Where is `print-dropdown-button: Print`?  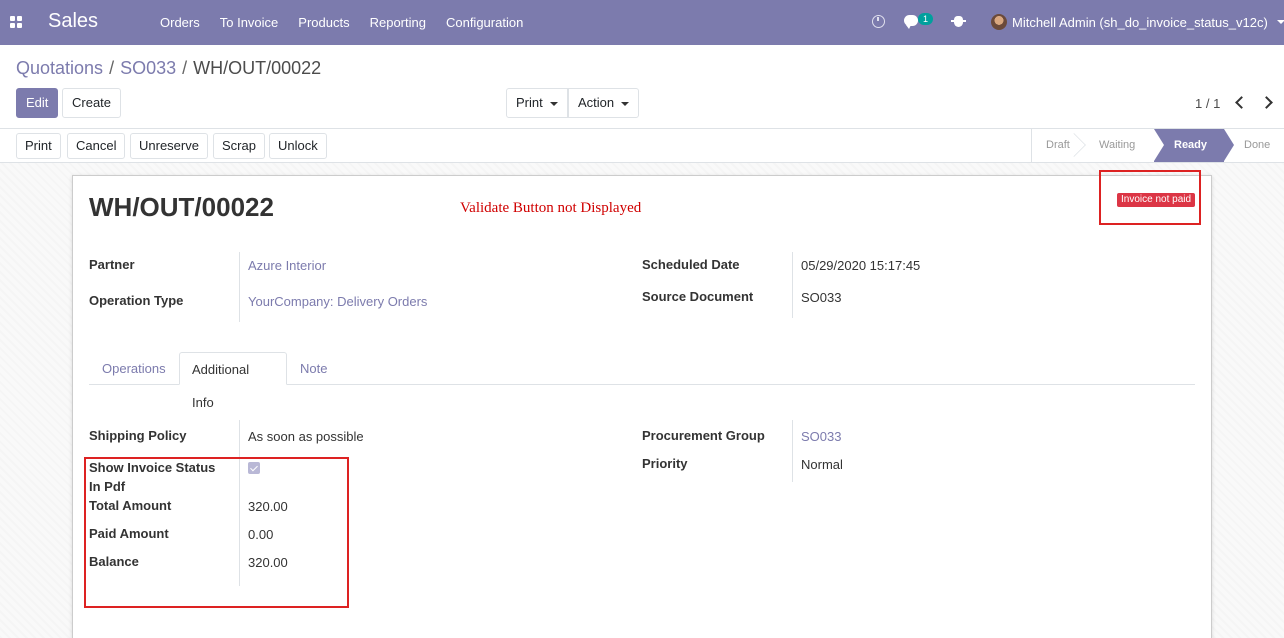
print-dropdown-button: Print is located at coordinates (537, 103).